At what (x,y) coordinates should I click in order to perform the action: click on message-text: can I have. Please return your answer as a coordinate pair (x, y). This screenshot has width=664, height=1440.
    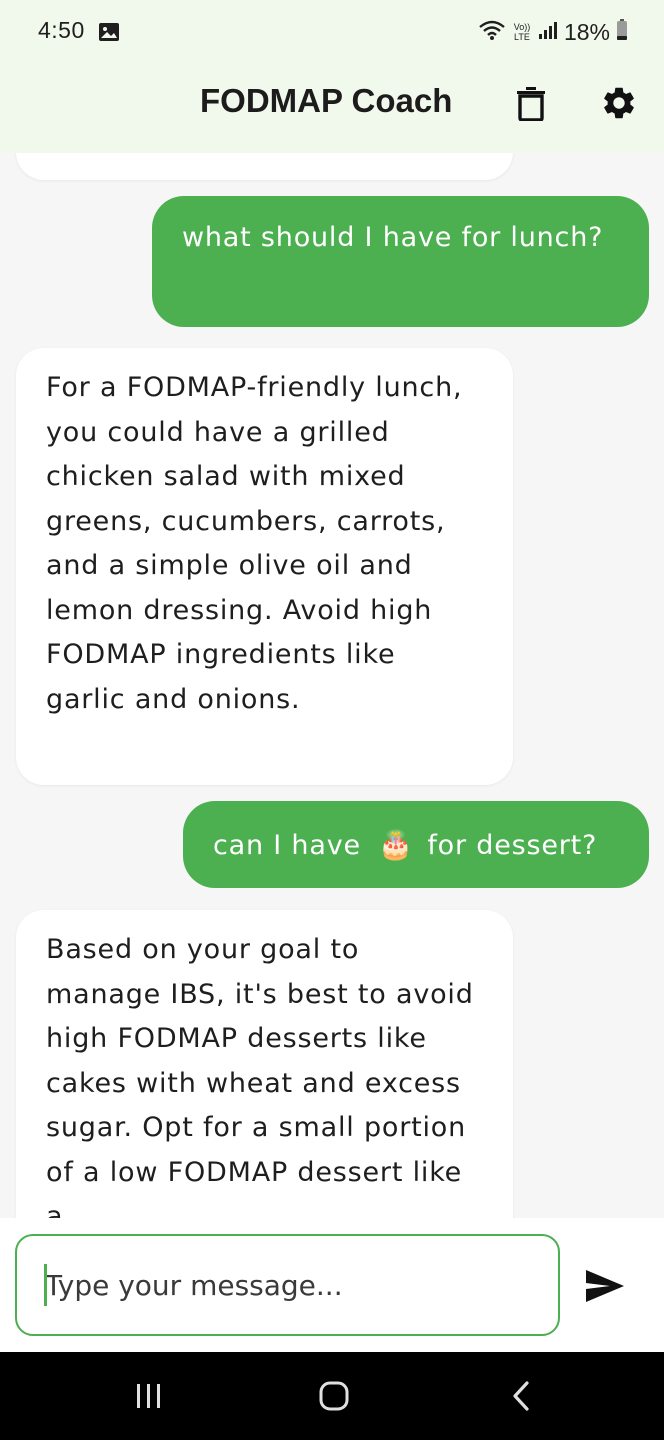
    Looking at the image, I should click on (287, 845).